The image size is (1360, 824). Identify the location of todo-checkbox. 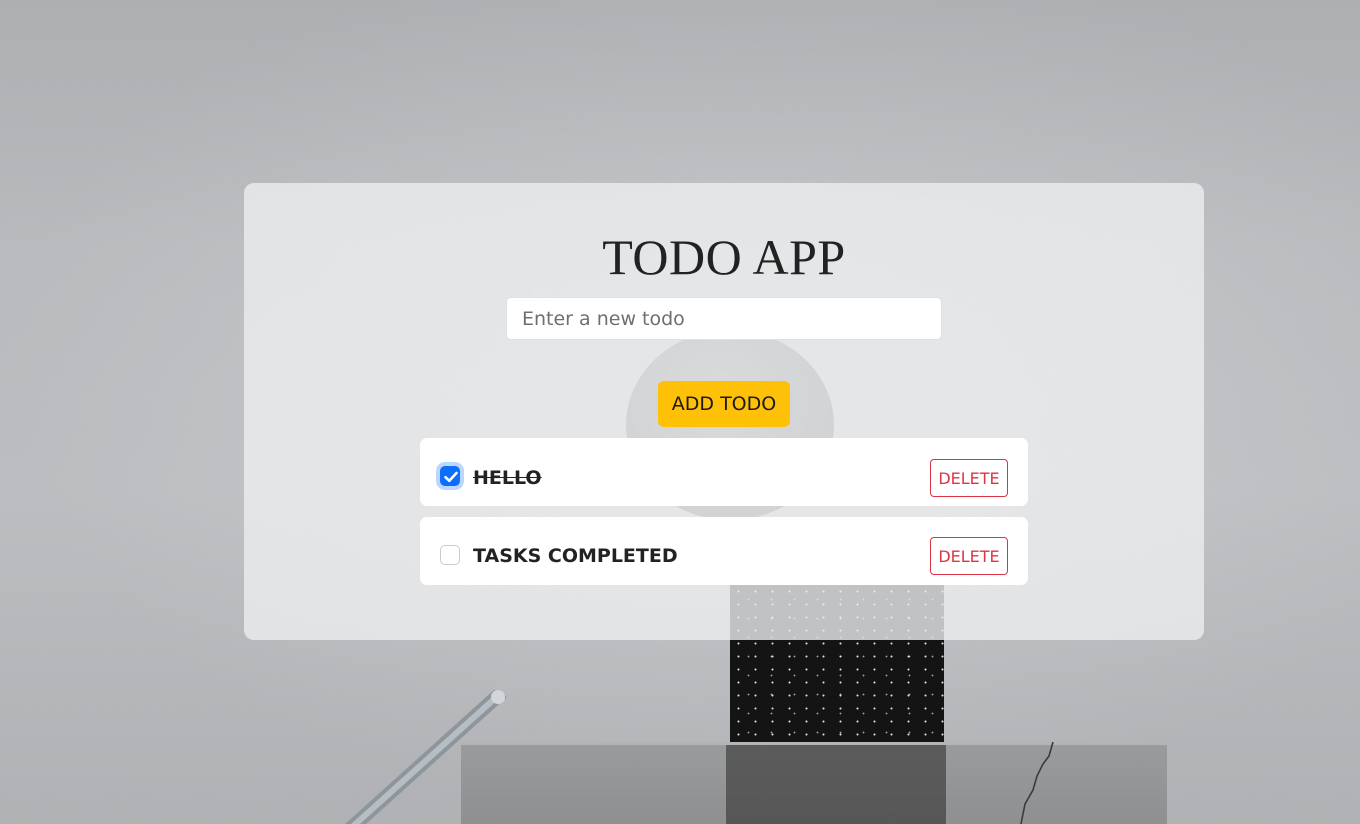
(450, 555).